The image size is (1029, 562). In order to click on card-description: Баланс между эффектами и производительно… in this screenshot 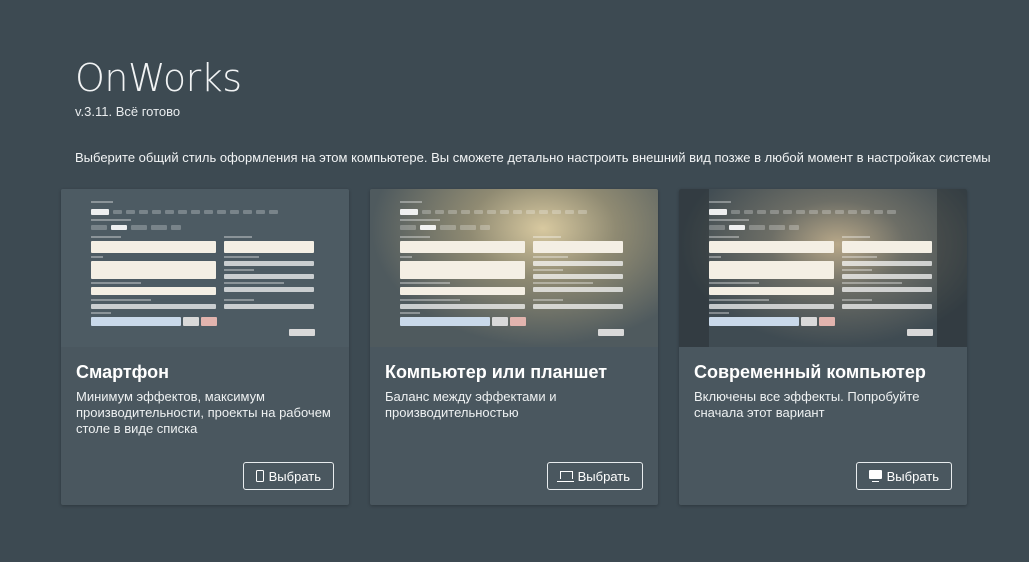, I will do `click(471, 404)`.